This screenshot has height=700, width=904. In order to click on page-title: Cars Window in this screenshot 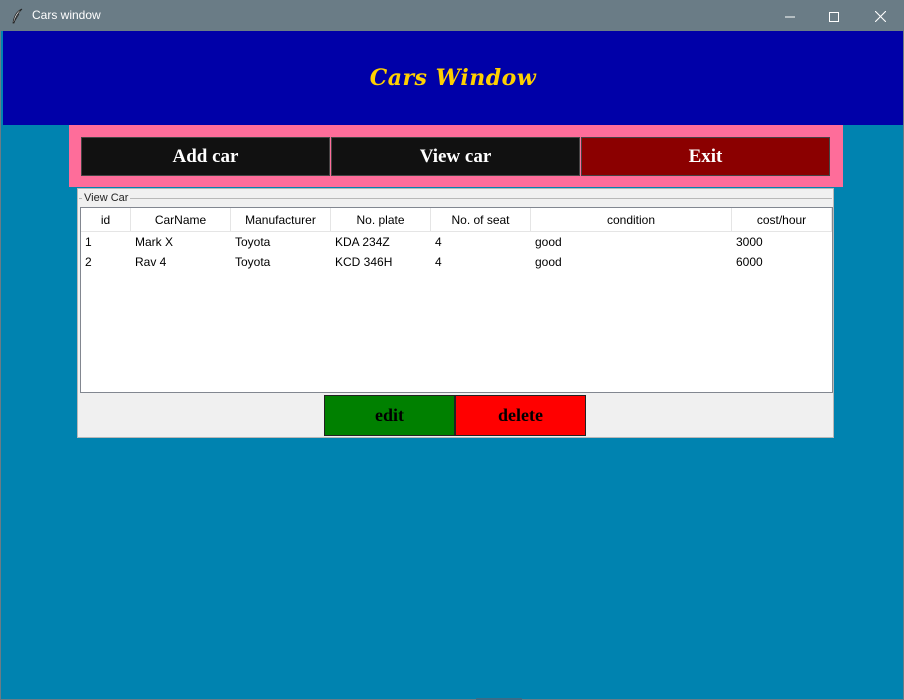, I will do `click(453, 78)`.